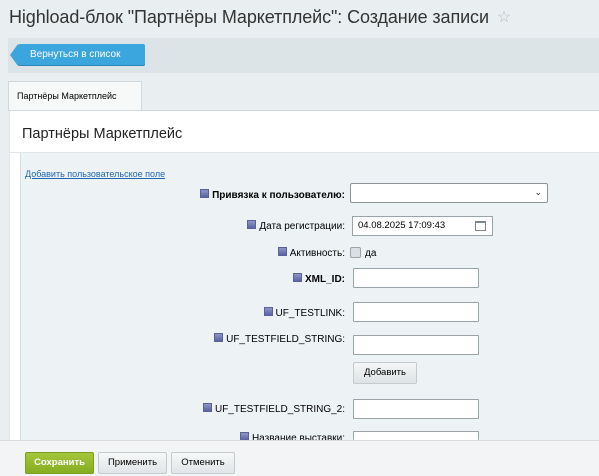  What do you see at coordinates (504, 17) in the screenshot?
I see `star-icon: ☆` at bounding box center [504, 17].